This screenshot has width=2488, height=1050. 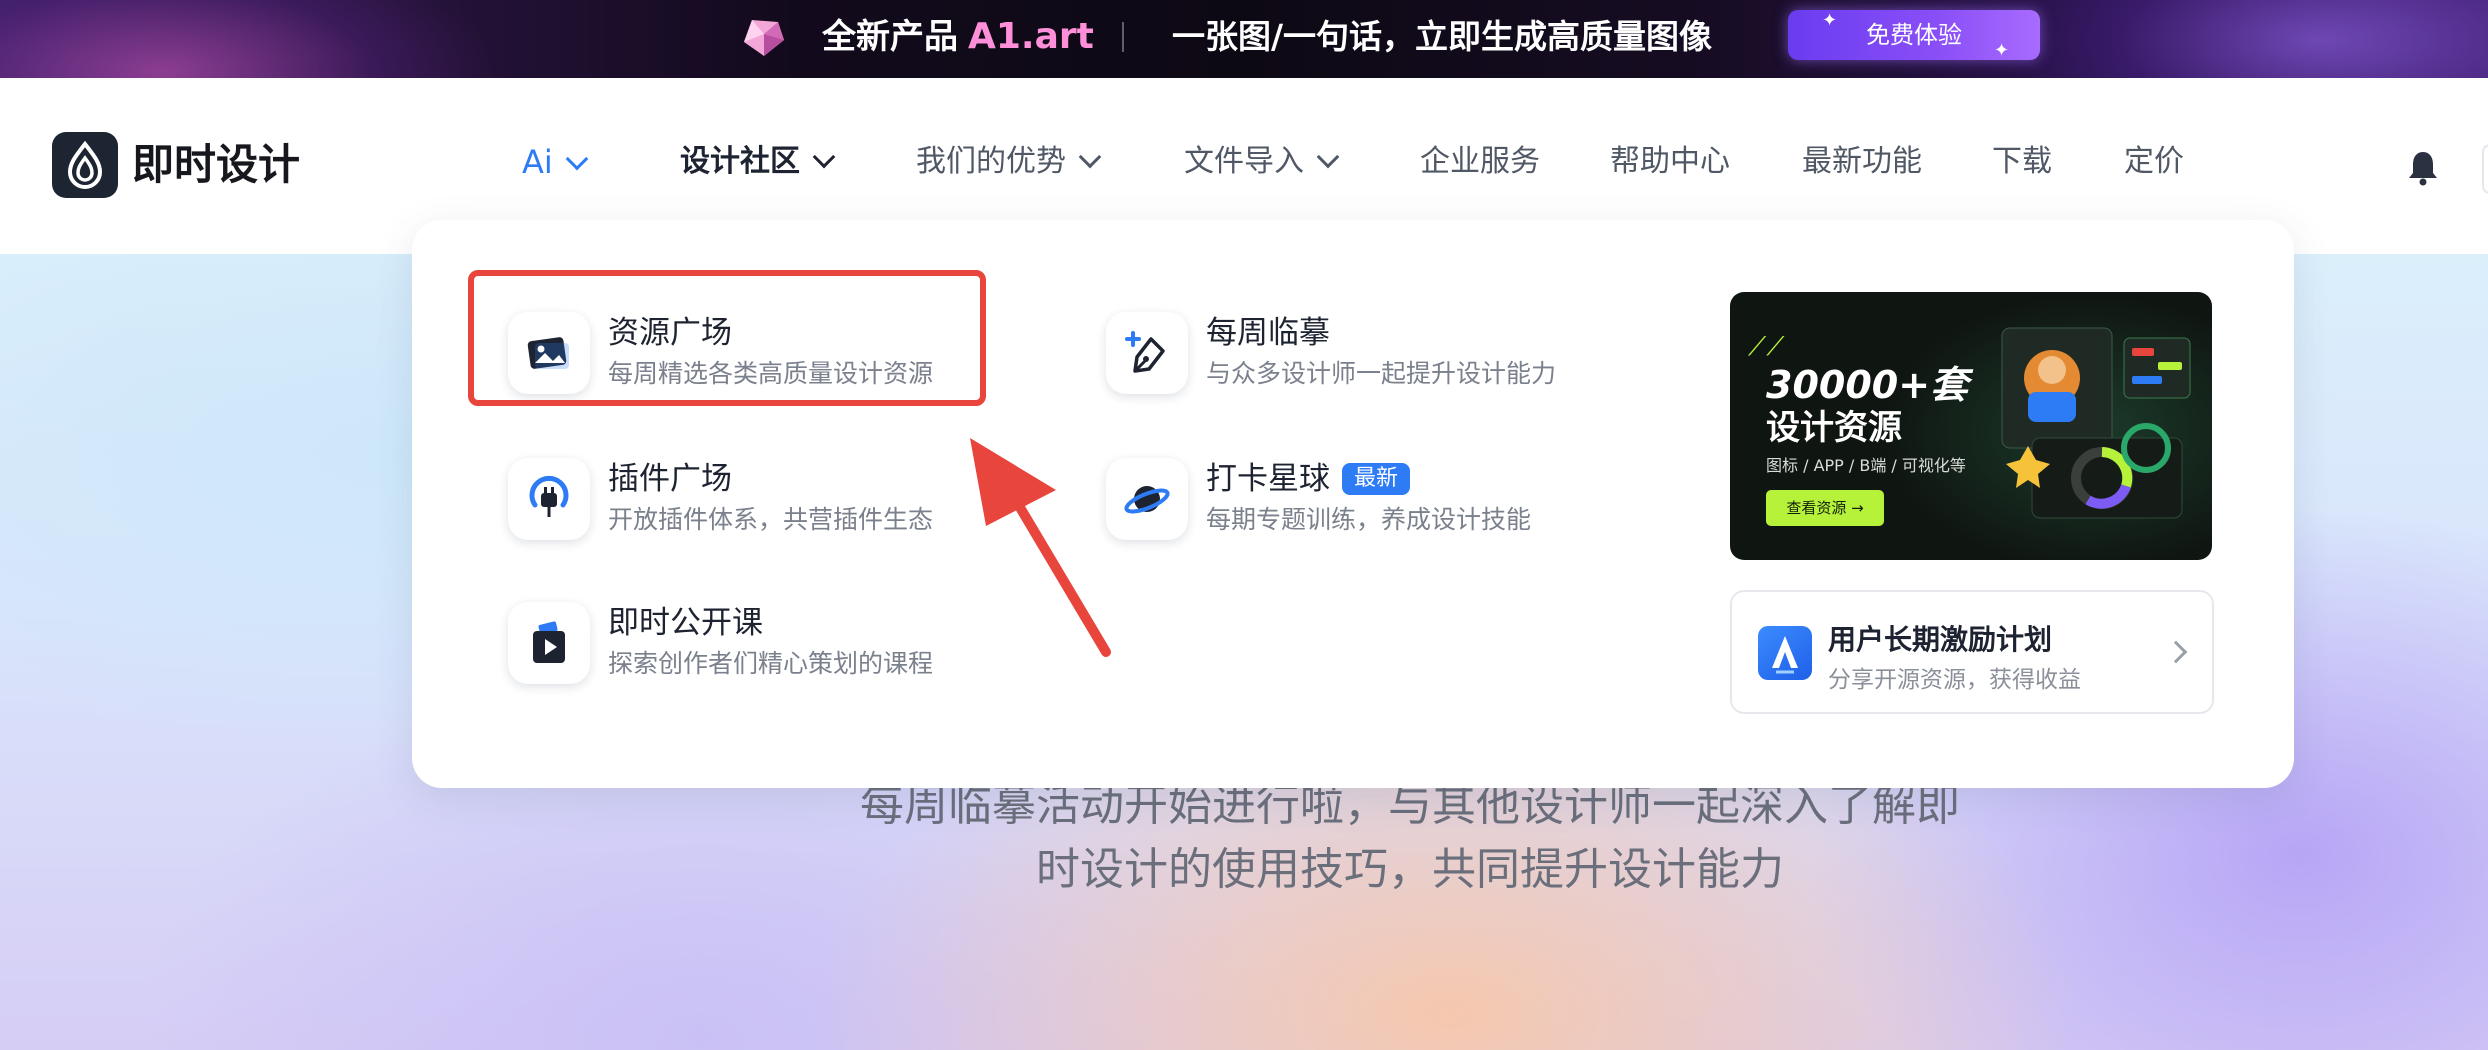 I want to click on annotation-arrow-icon, so click(x=1040, y=547).